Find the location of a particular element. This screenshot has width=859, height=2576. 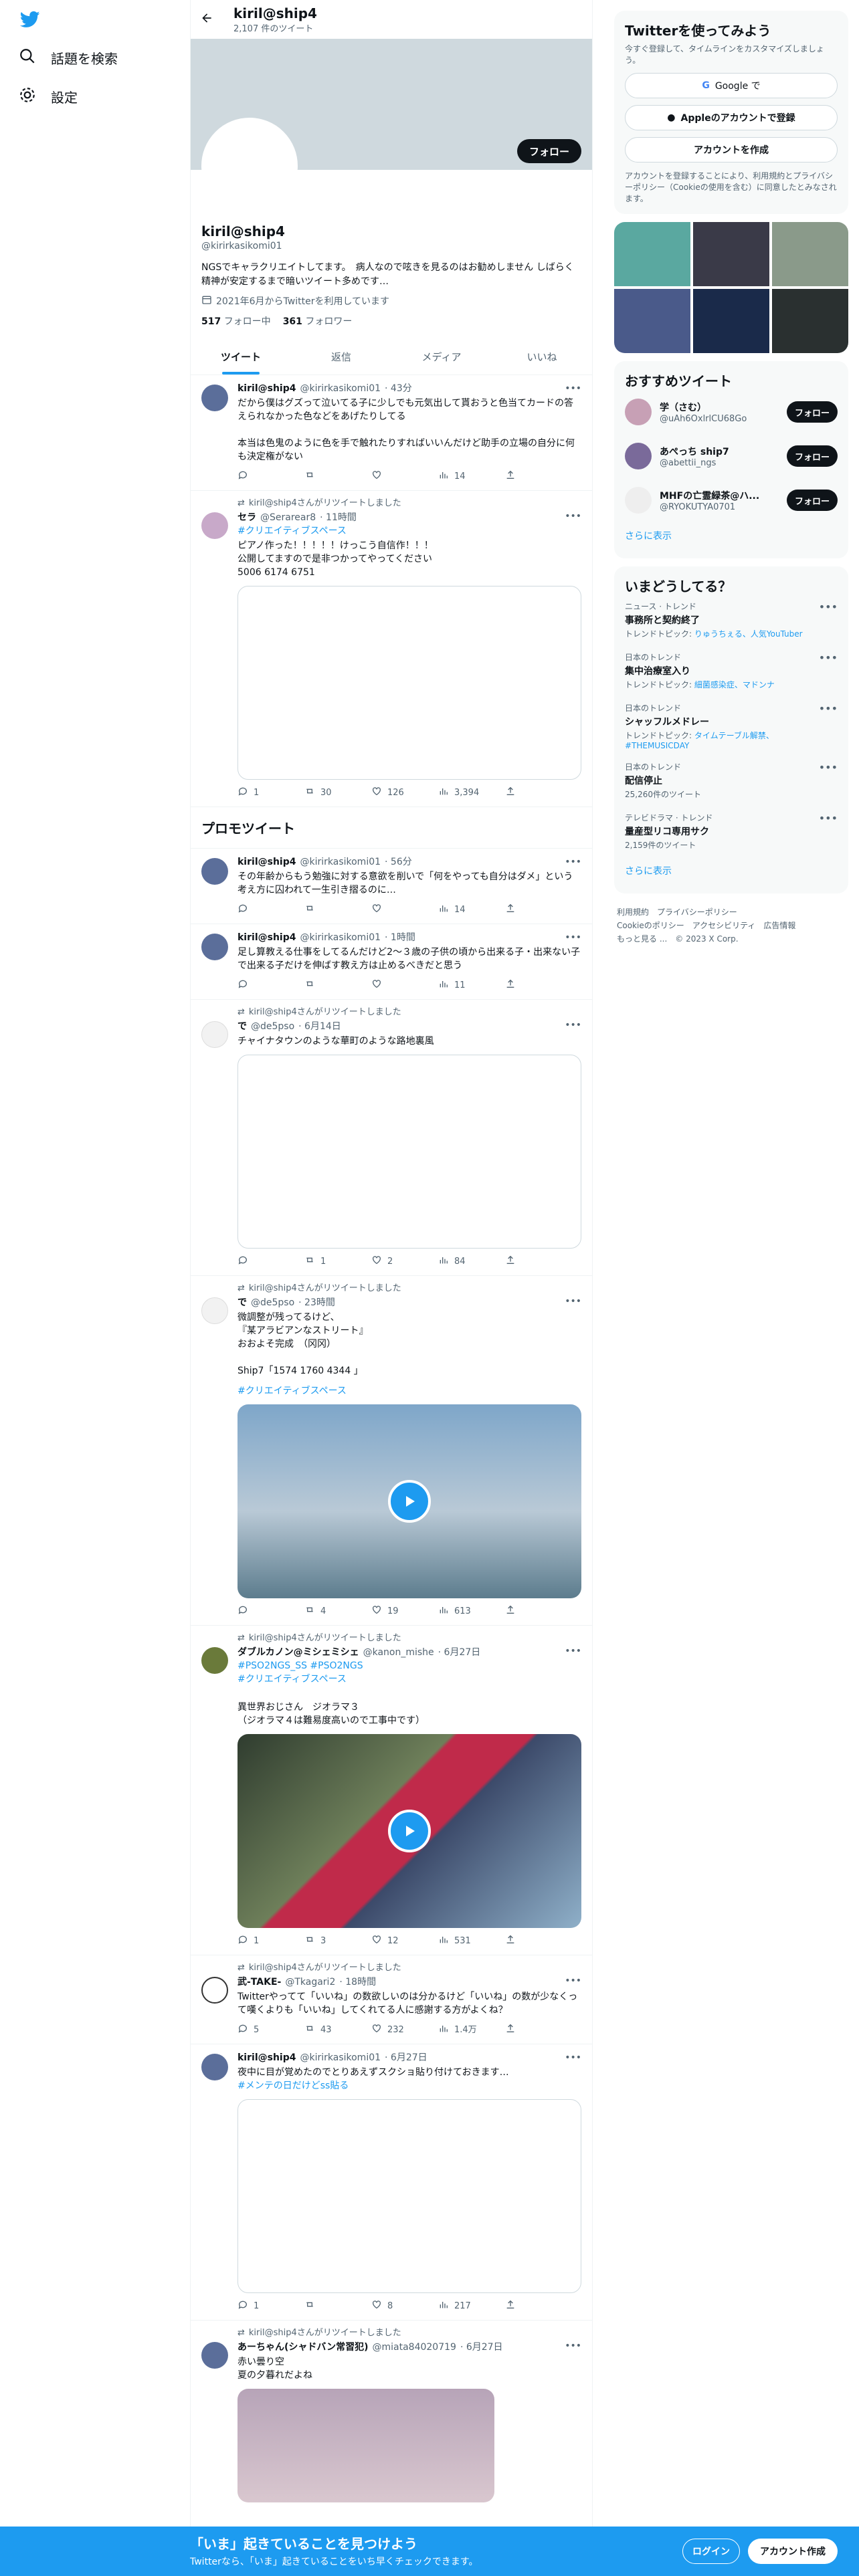

trend-item: 日本のトレンド 集中治療室入り トレンドトピック: 細菌感染症、マドンナ ••• is located at coordinates (731, 671).